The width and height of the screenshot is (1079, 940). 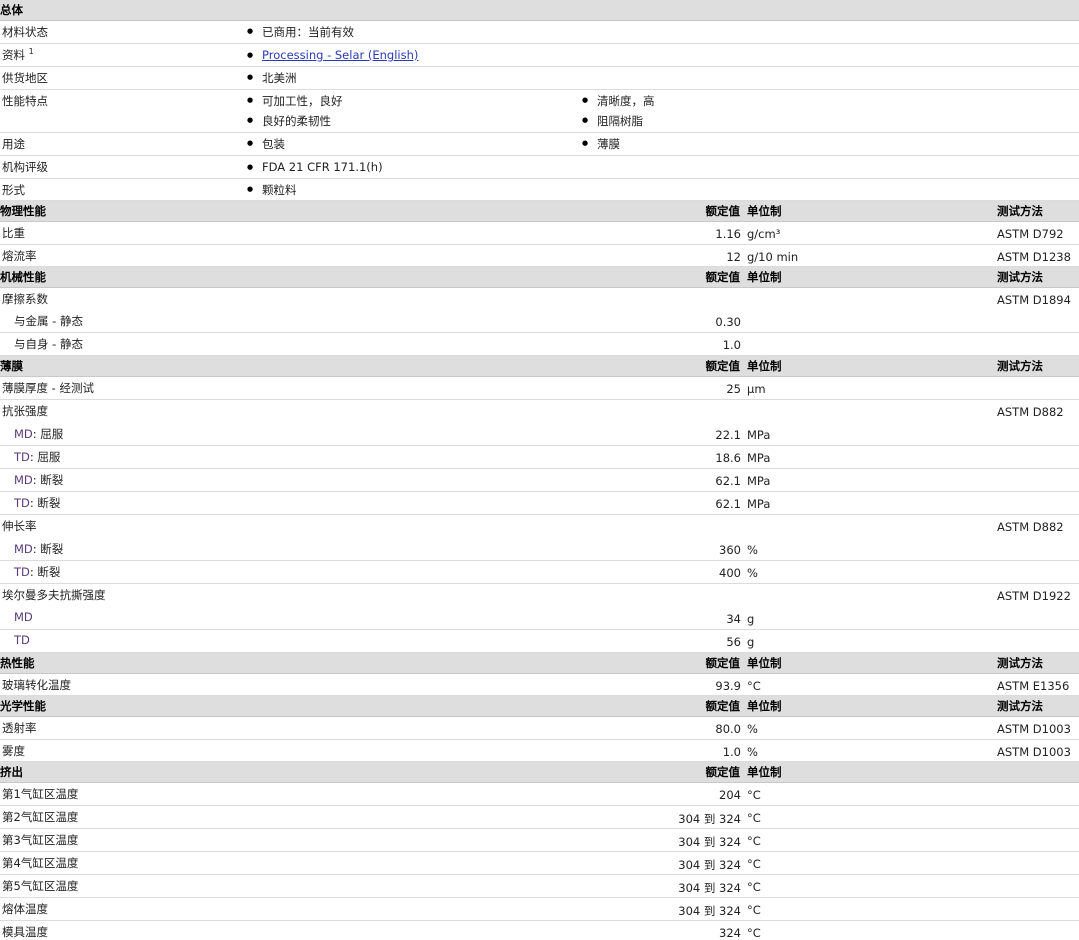 What do you see at coordinates (539, 685) in the screenshot?
I see `table-row: 玻璃转化温度 93.9 °C ASTM E1356` at bounding box center [539, 685].